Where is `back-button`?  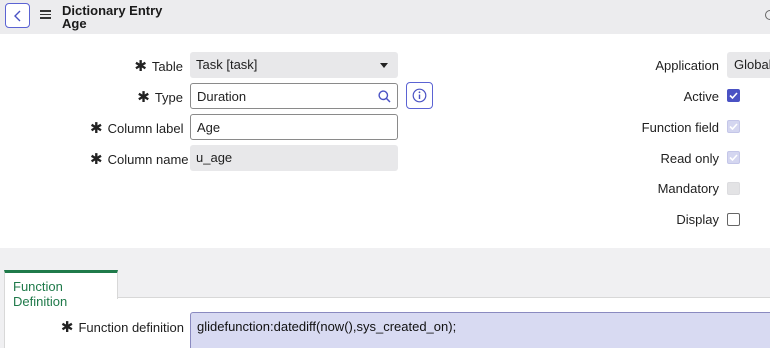 back-button is located at coordinates (17, 15).